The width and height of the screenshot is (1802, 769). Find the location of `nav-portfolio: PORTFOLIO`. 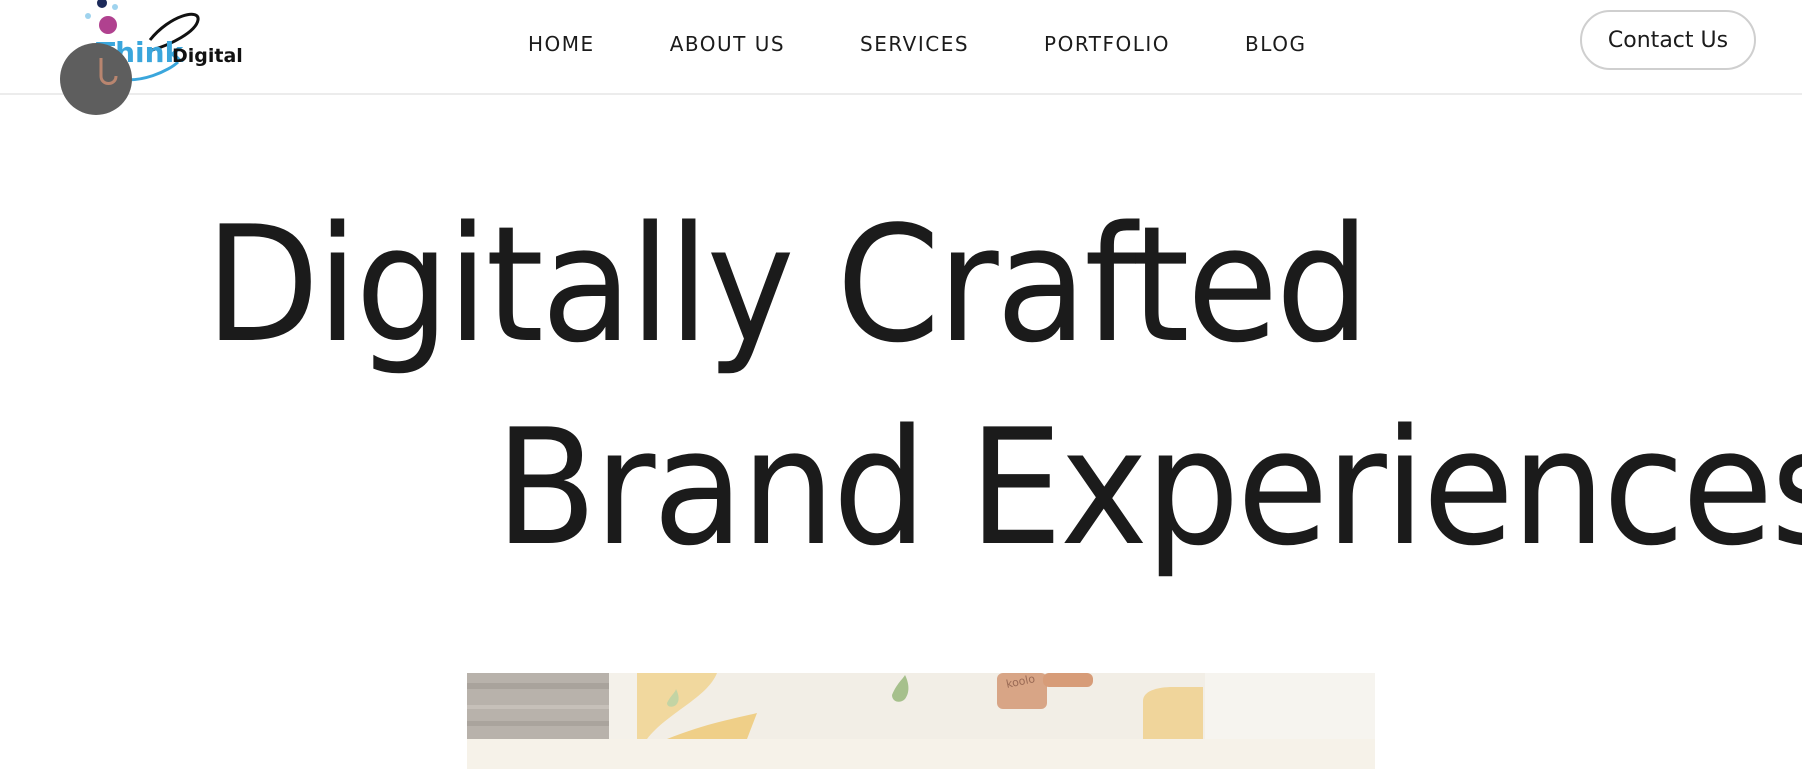

nav-portfolio: PORTFOLIO is located at coordinates (1107, 44).